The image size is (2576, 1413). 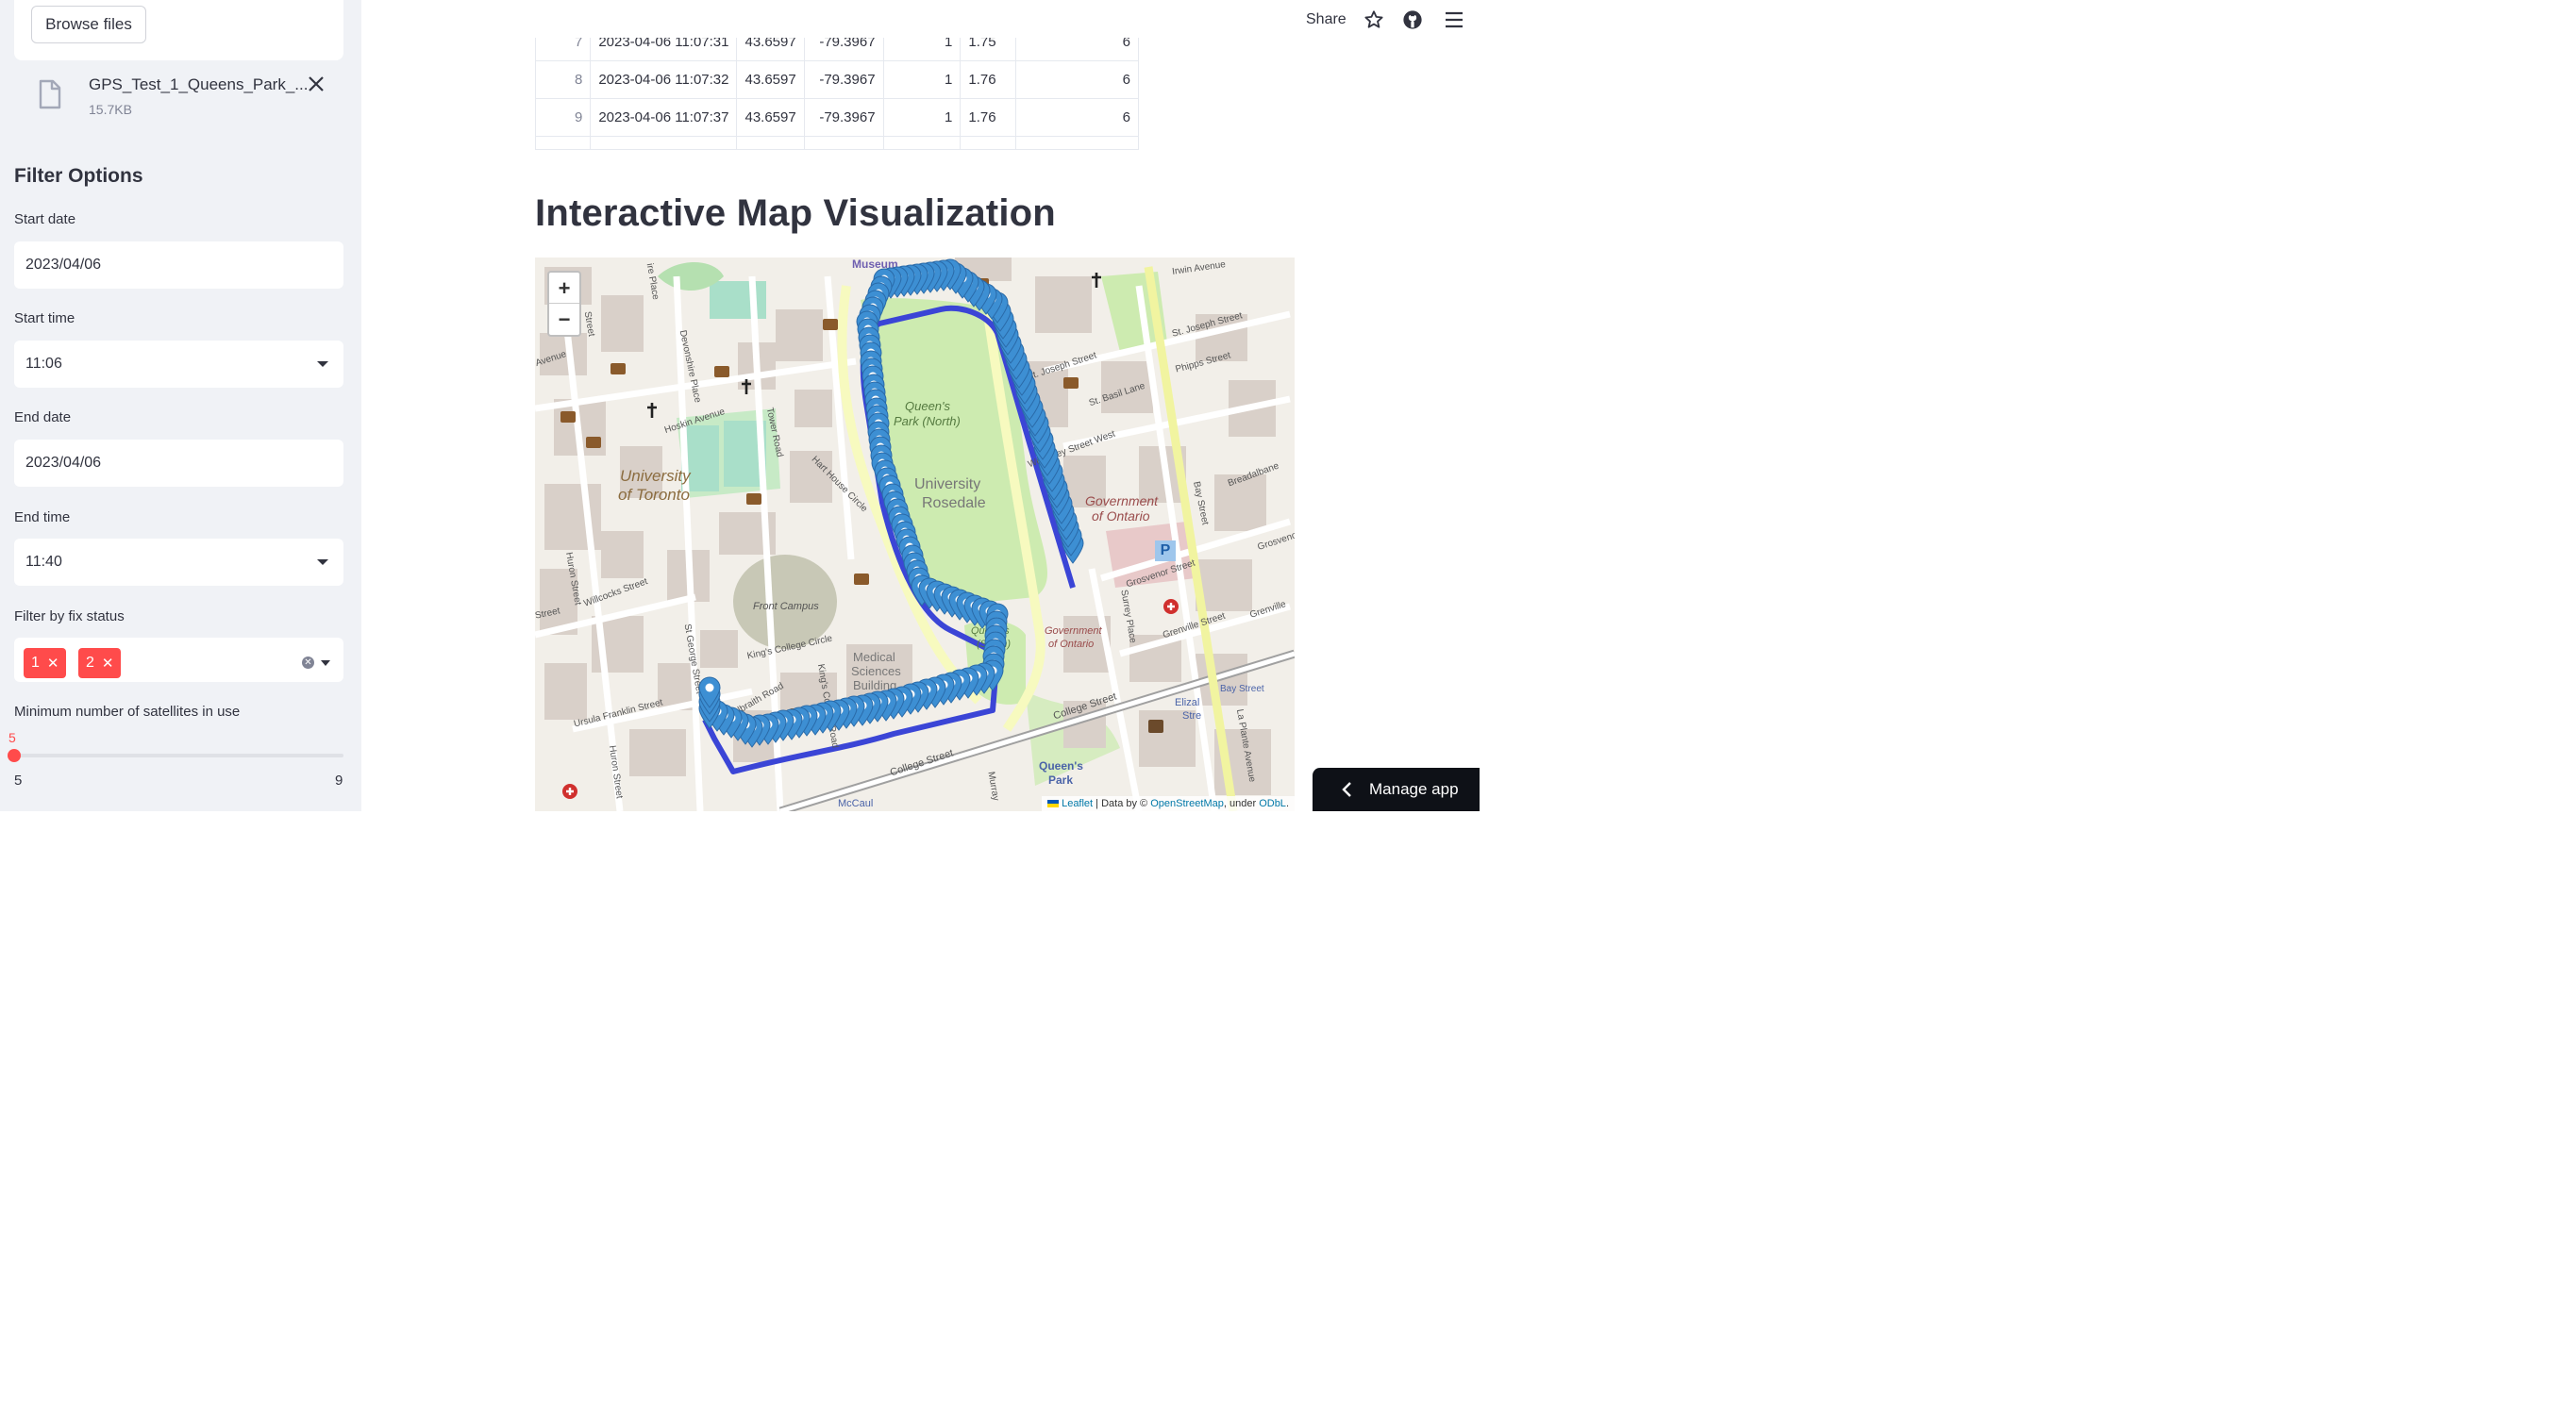 I want to click on remove-file-icon, so click(x=316, y=86).